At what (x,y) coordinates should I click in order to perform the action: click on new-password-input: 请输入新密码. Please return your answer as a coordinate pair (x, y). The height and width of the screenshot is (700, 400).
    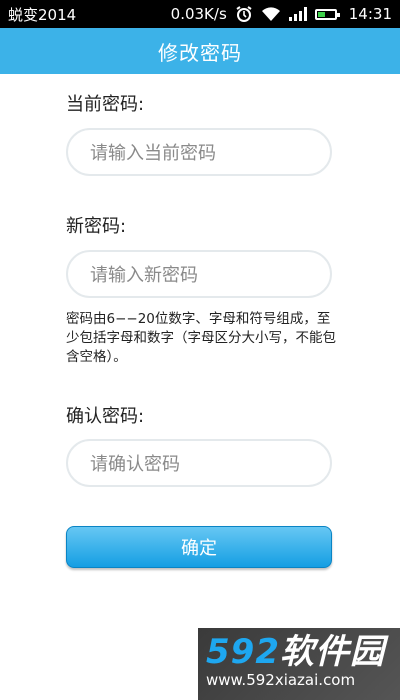
    Looking at the image, I should click on (199, 274).